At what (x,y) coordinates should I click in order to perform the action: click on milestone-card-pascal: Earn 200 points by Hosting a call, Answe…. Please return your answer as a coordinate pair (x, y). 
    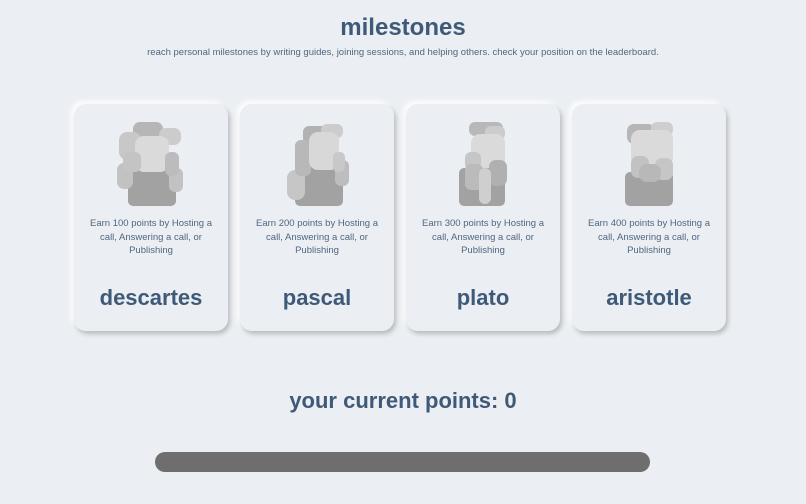
    Looking at the image, I should click on (317, 217).